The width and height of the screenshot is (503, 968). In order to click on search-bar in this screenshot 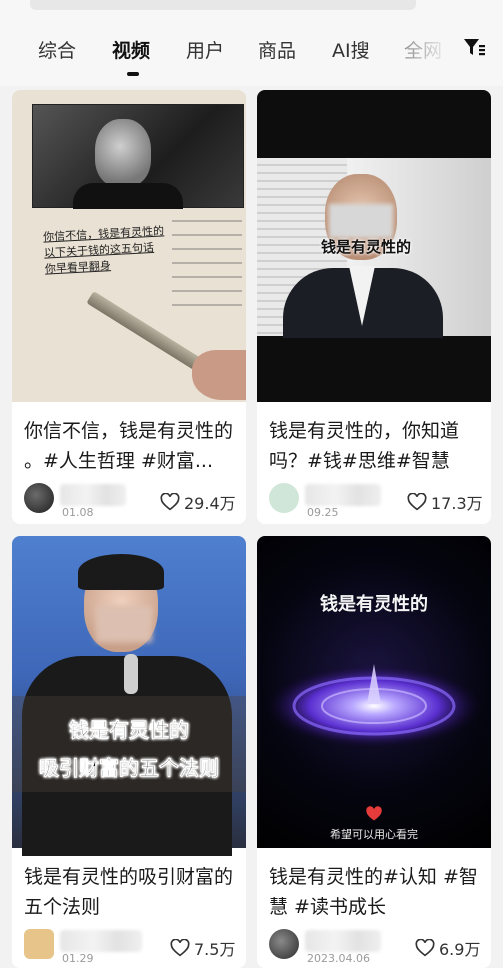, I will do `click(223, 5)`.